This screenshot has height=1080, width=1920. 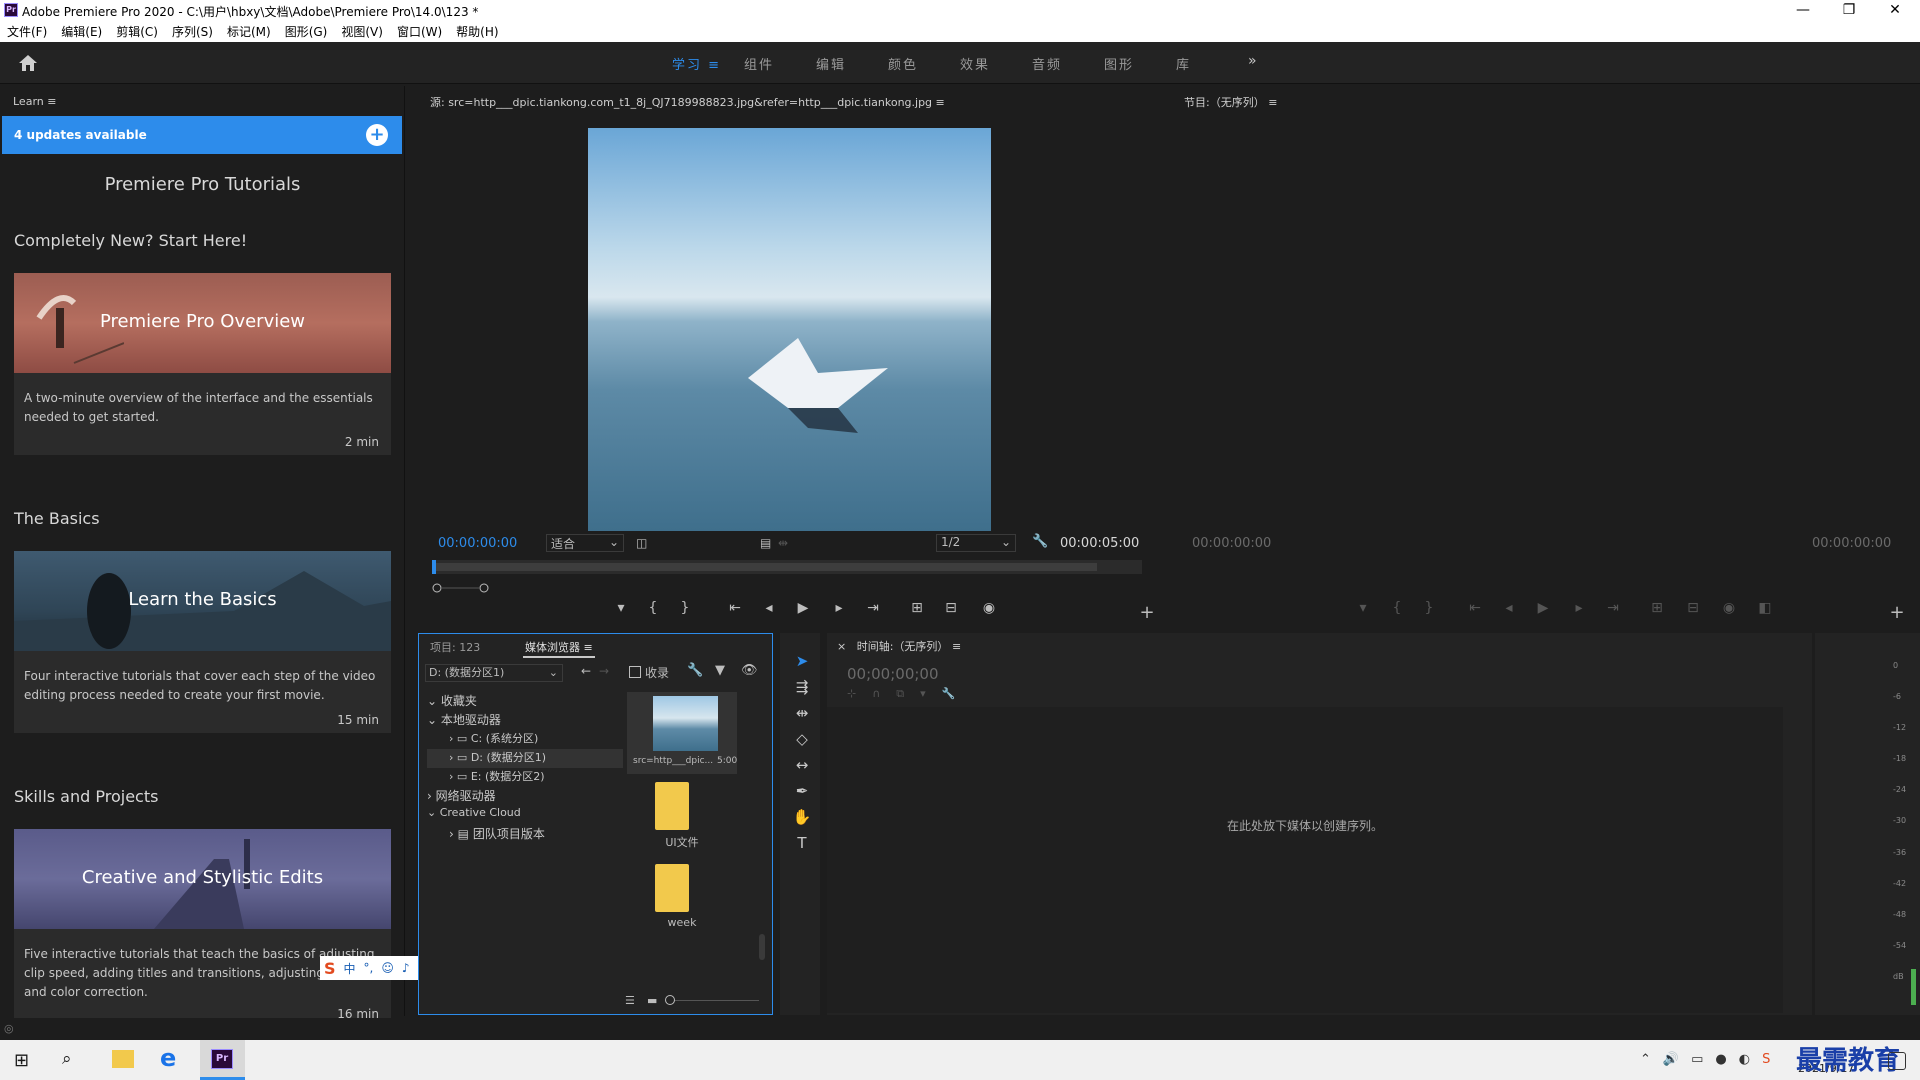 I want to click on timeline-timecode: 00;00;00;00, so click(x=893, y=674).